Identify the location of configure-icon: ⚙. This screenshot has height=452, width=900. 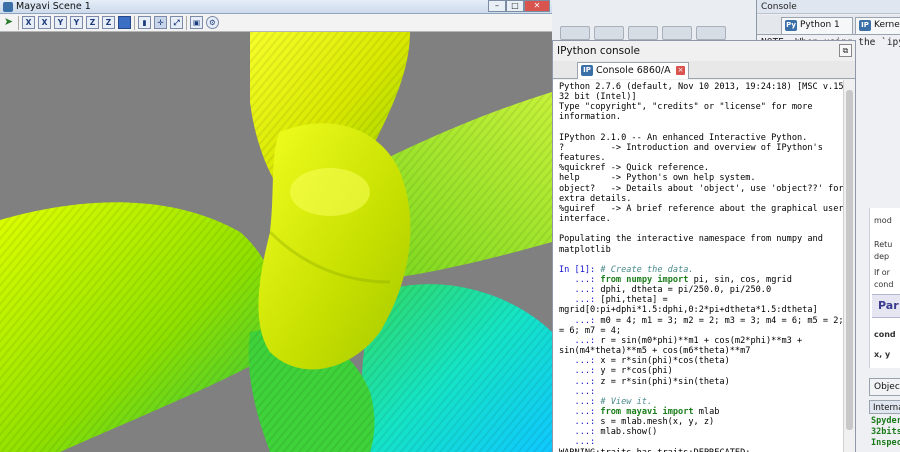
(212, 22).